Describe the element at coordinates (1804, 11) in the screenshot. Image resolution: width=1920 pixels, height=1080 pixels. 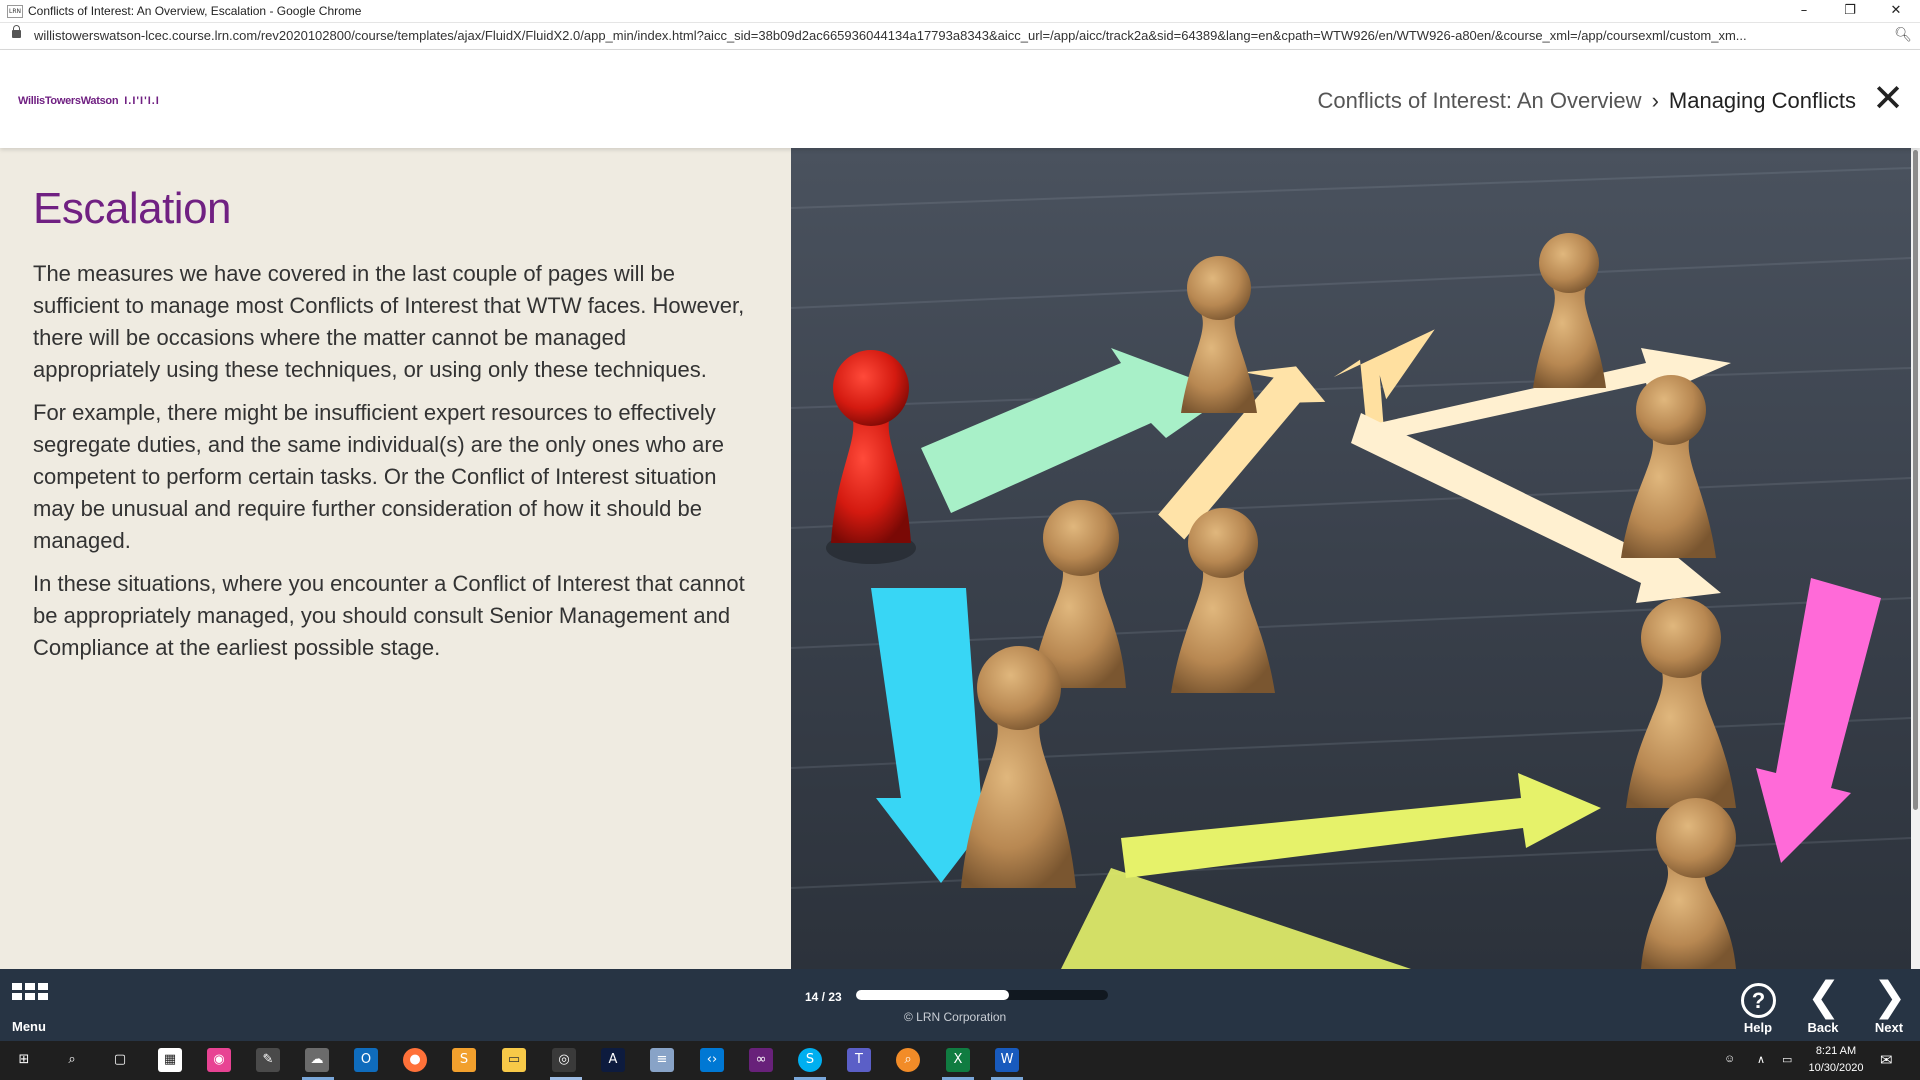
I see `minimize-button: –` at that location.